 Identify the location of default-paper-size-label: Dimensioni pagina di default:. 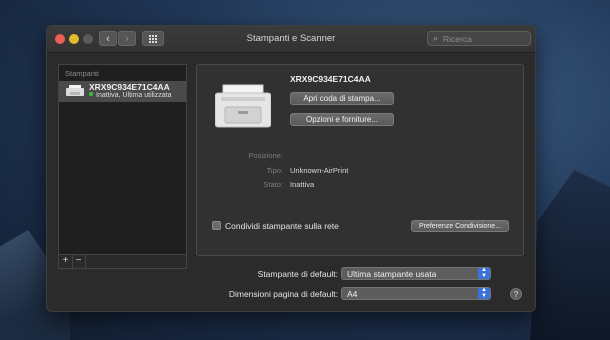
(283, 294).